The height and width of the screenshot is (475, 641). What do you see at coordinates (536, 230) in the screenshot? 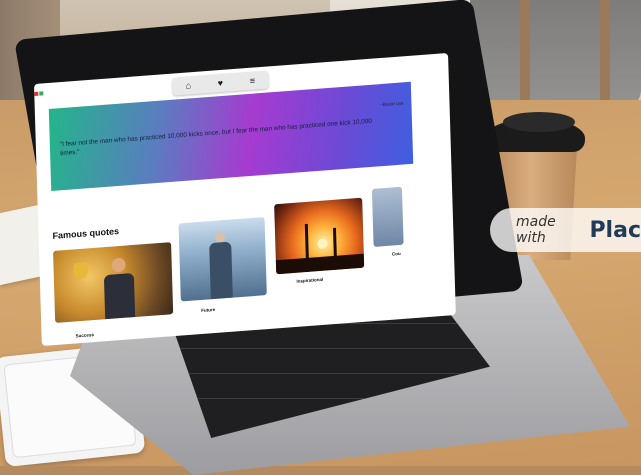
I see `watermark-made: made with` at bounding box center [536, 230].